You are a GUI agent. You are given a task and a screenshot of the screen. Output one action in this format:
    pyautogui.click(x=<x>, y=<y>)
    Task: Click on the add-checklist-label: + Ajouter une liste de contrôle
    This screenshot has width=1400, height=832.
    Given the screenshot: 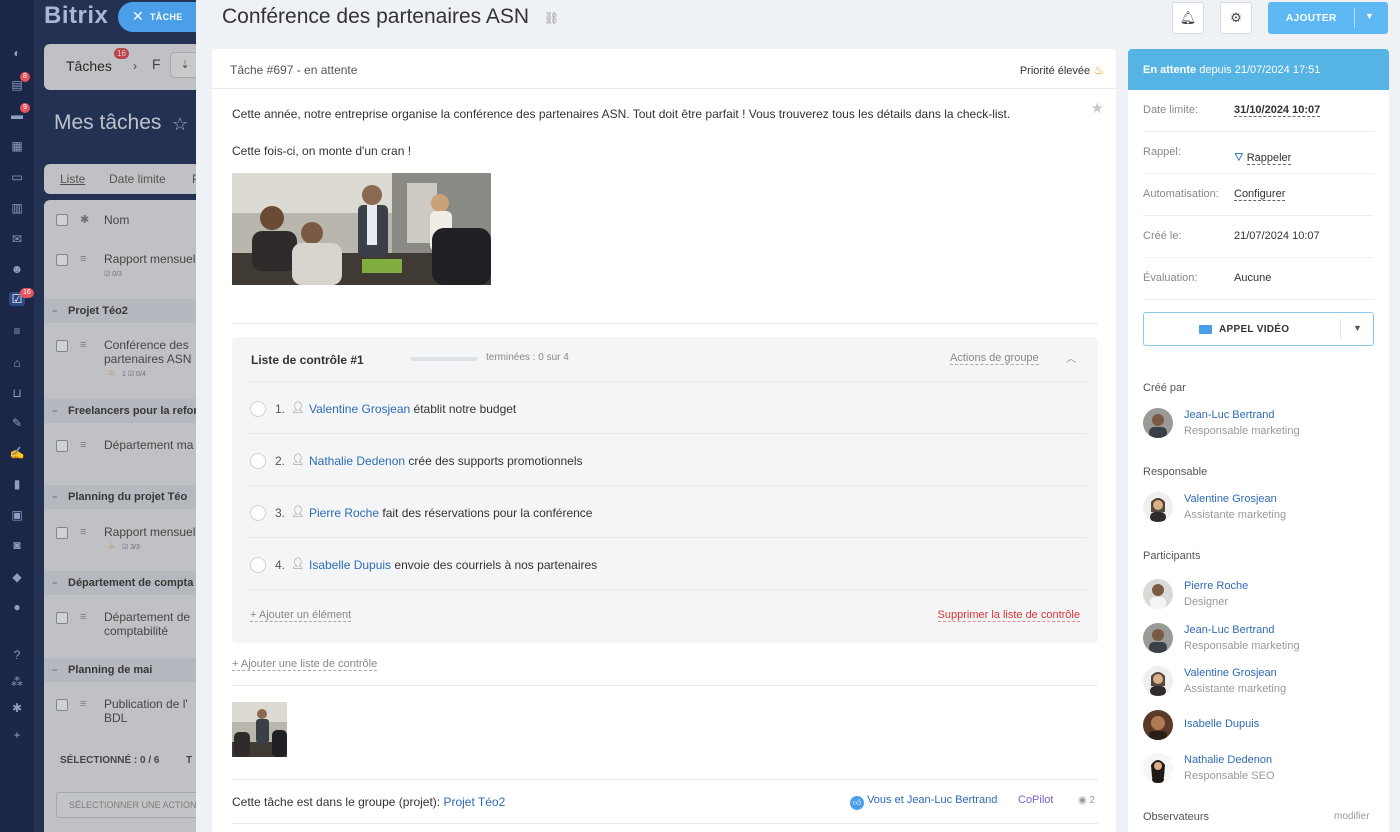 What is the action you would take?
    pyautogui.click(x=305, y=664)
    